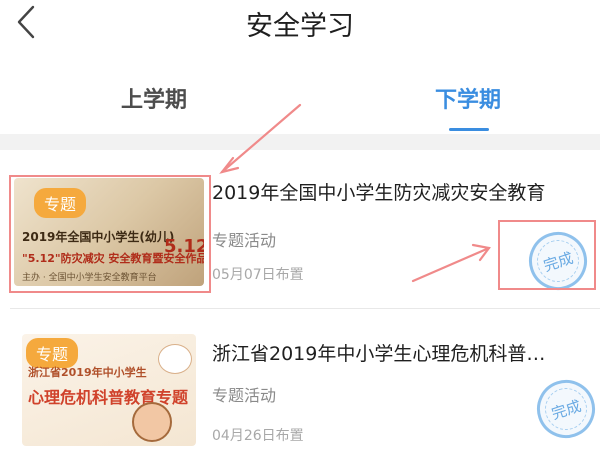 The image size is (600, 453). Describe the element at coordinates (469, 129) in the screenshot. I see `active-tab-indicator` at that location.